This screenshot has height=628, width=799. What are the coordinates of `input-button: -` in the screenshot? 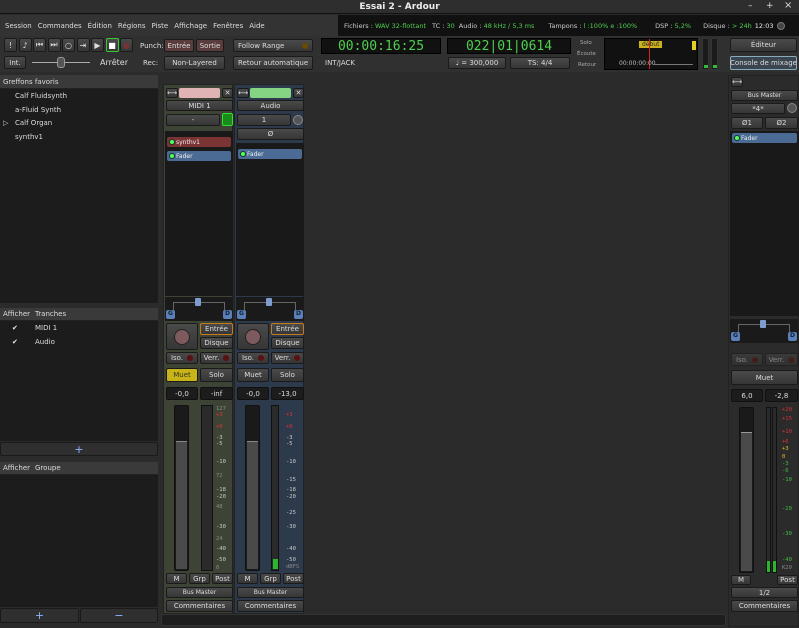 It's located at (193, 120).